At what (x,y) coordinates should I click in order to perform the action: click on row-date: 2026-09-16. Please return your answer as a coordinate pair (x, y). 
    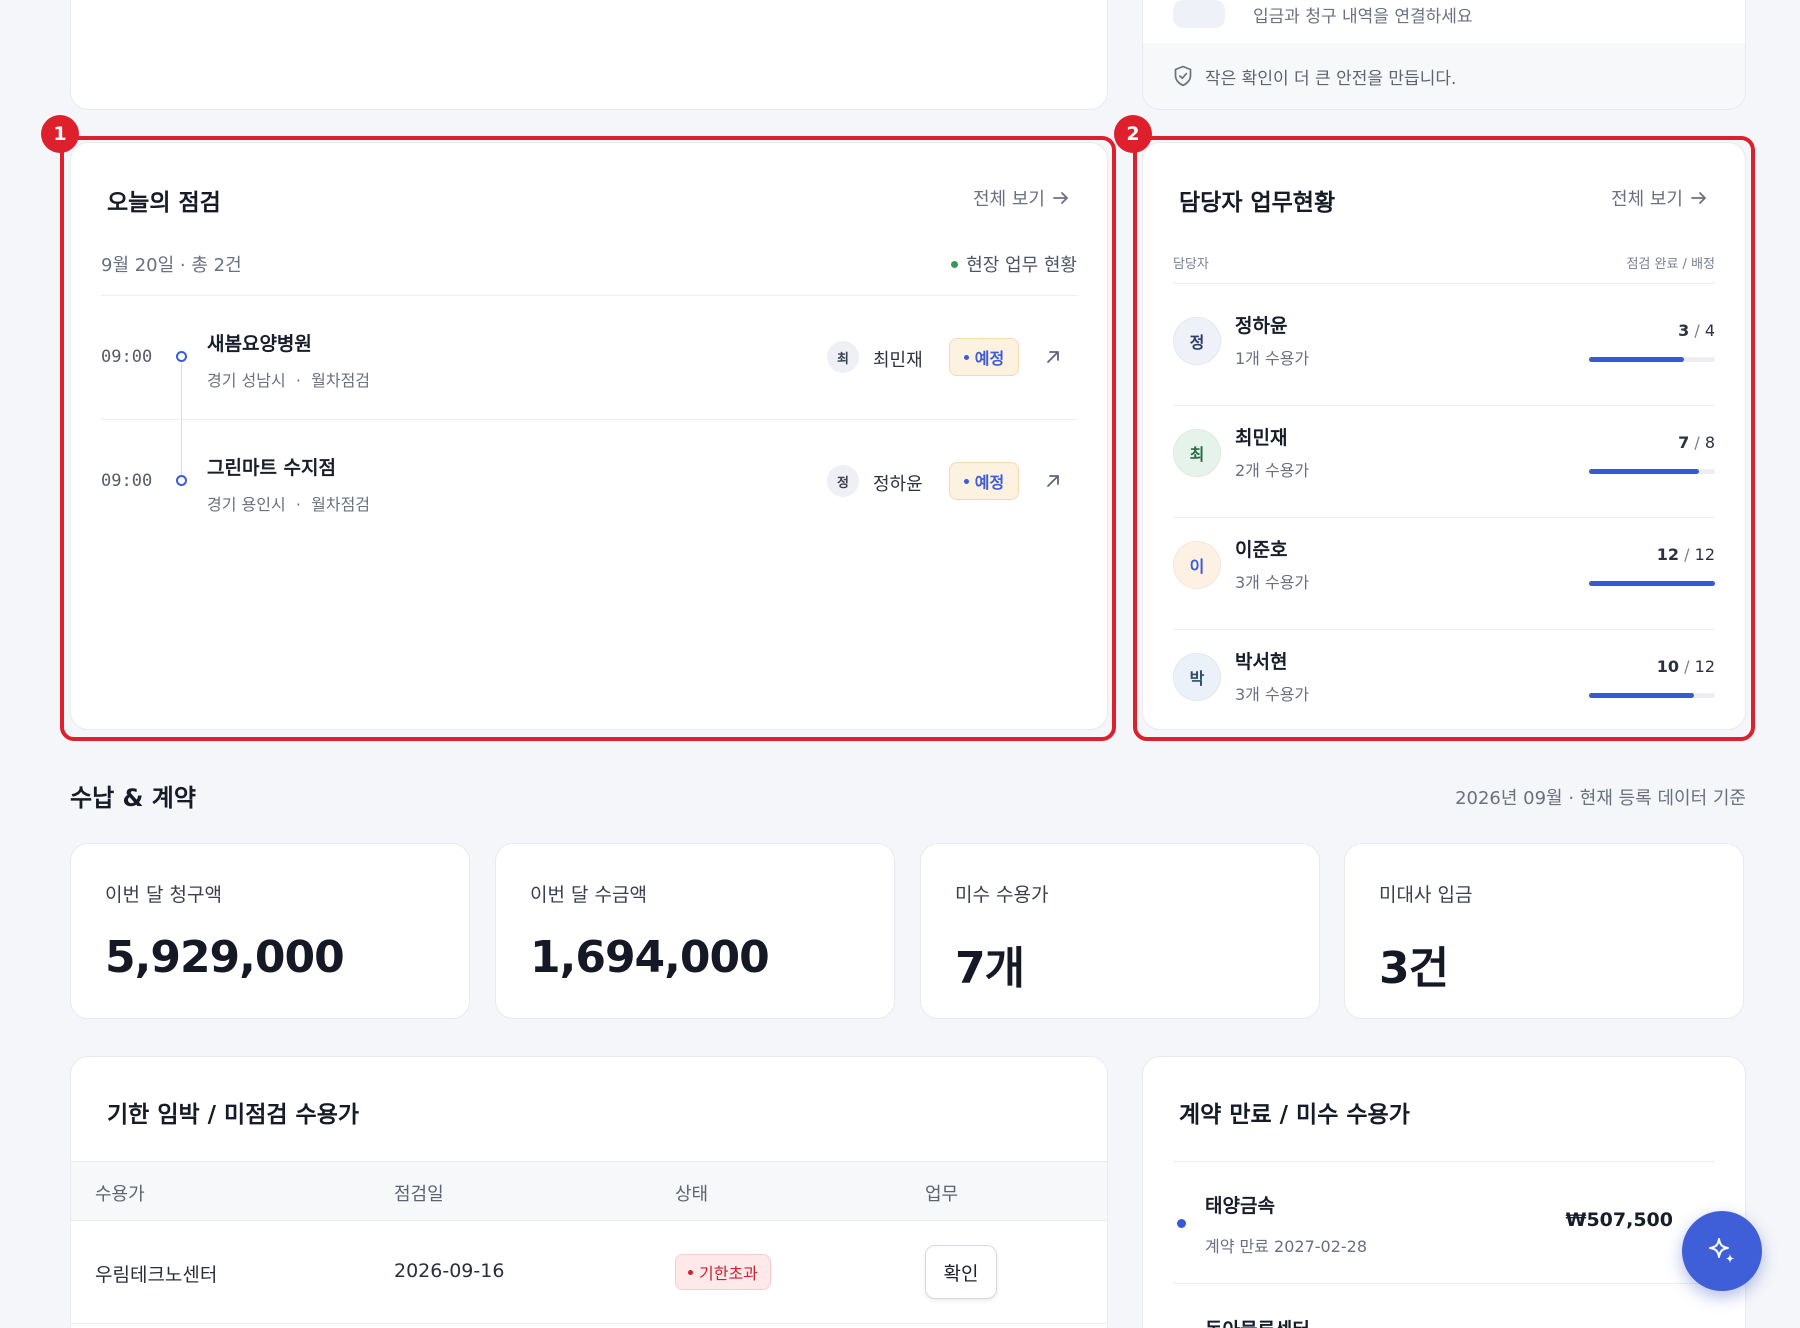
    Looking at the image, I should click on (449, 1271).